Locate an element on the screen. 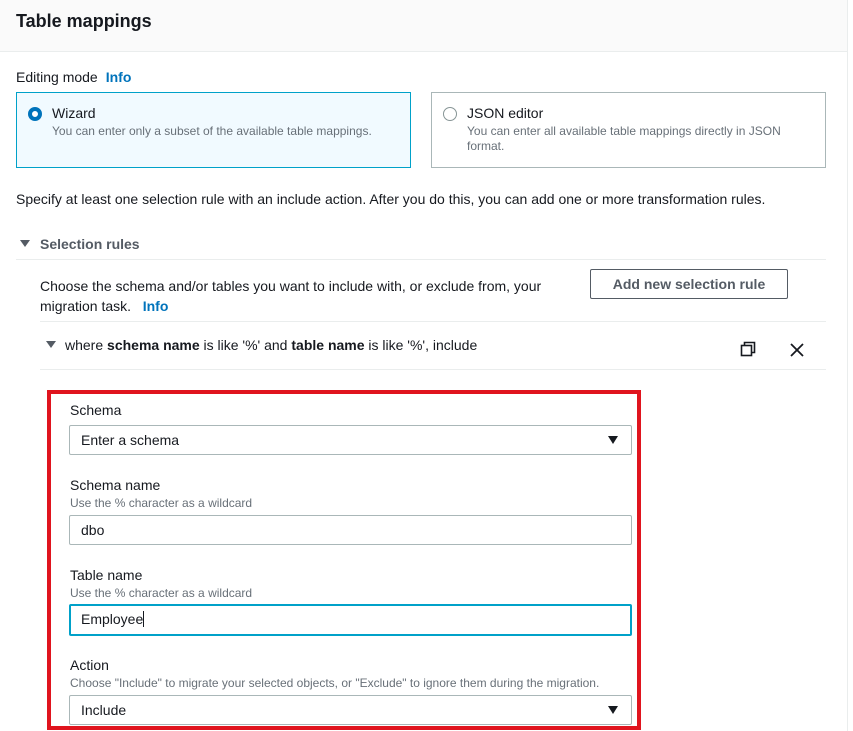 Image resolution: width=853 pixels, height=731 pixels. action-select: Include is located at coordinates (350, 710).